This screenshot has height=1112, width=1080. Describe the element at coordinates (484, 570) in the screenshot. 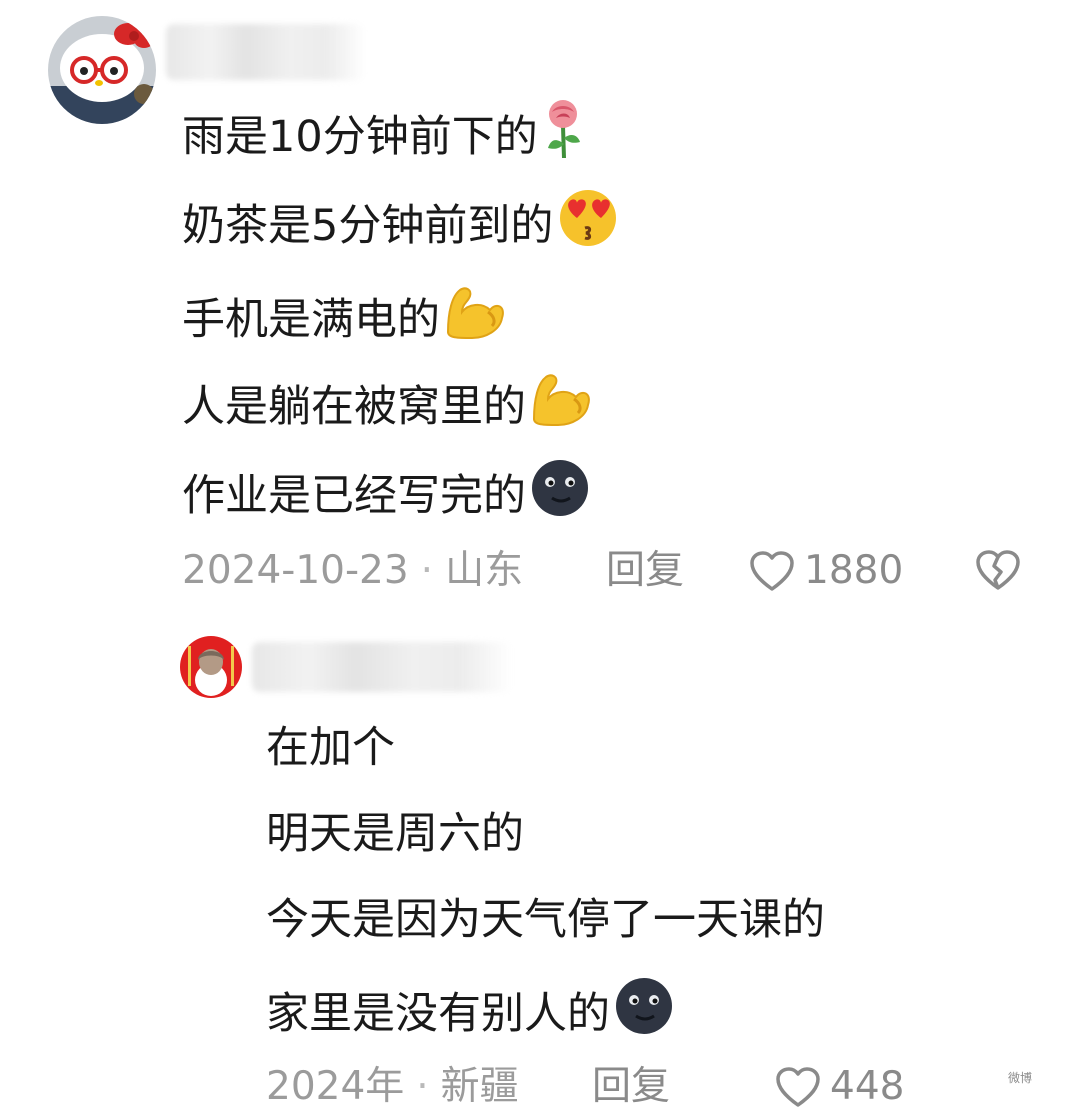

I see `comment-location: 山东` at that location.